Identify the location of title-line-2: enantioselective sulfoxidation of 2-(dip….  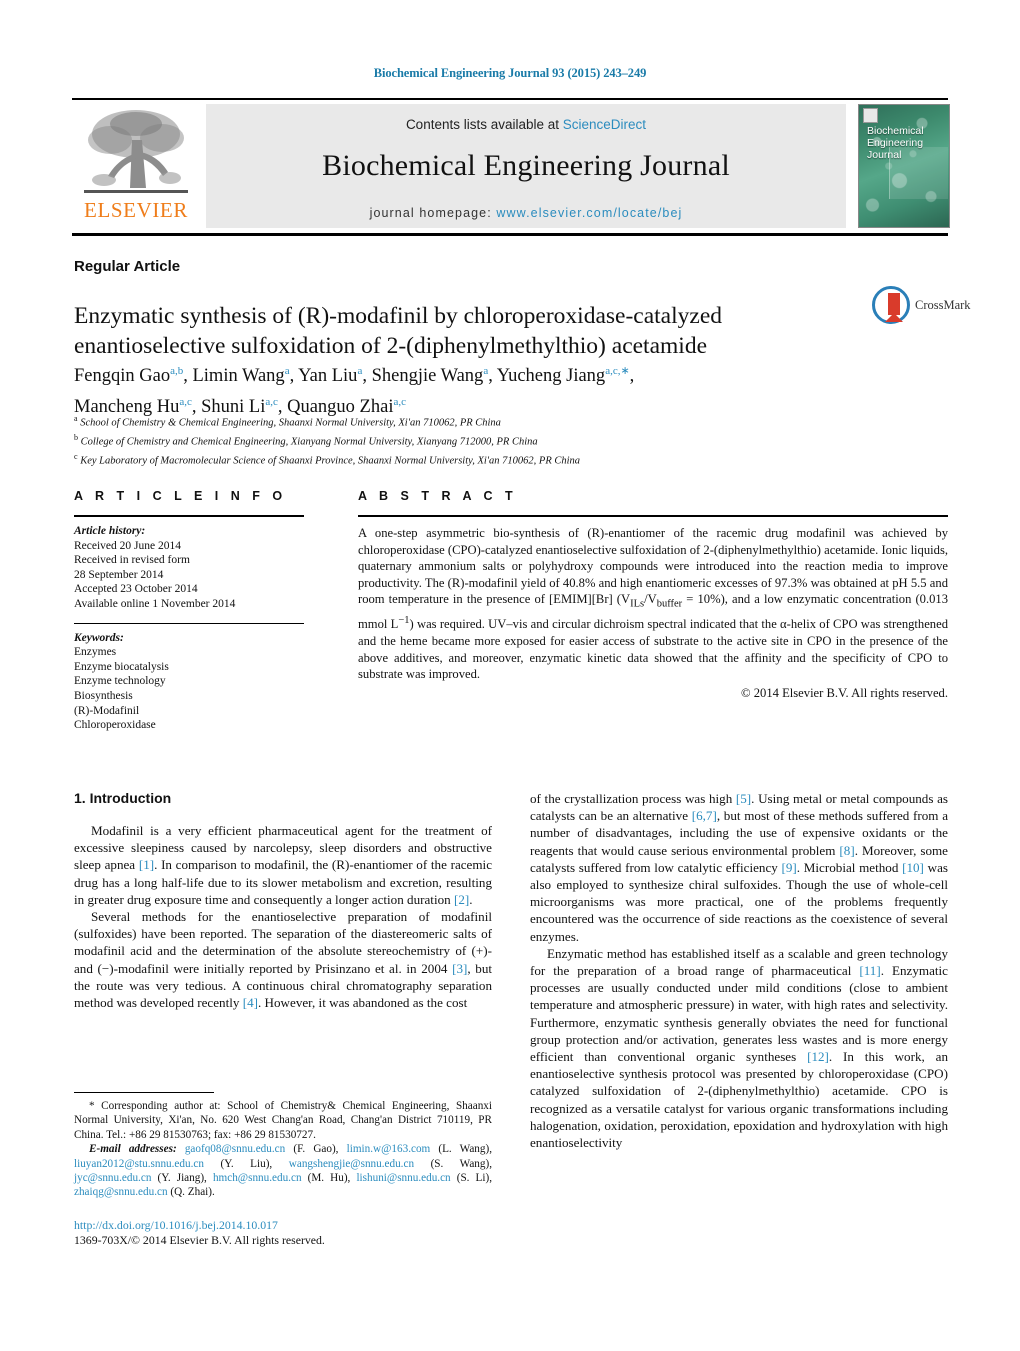
(390, 345).